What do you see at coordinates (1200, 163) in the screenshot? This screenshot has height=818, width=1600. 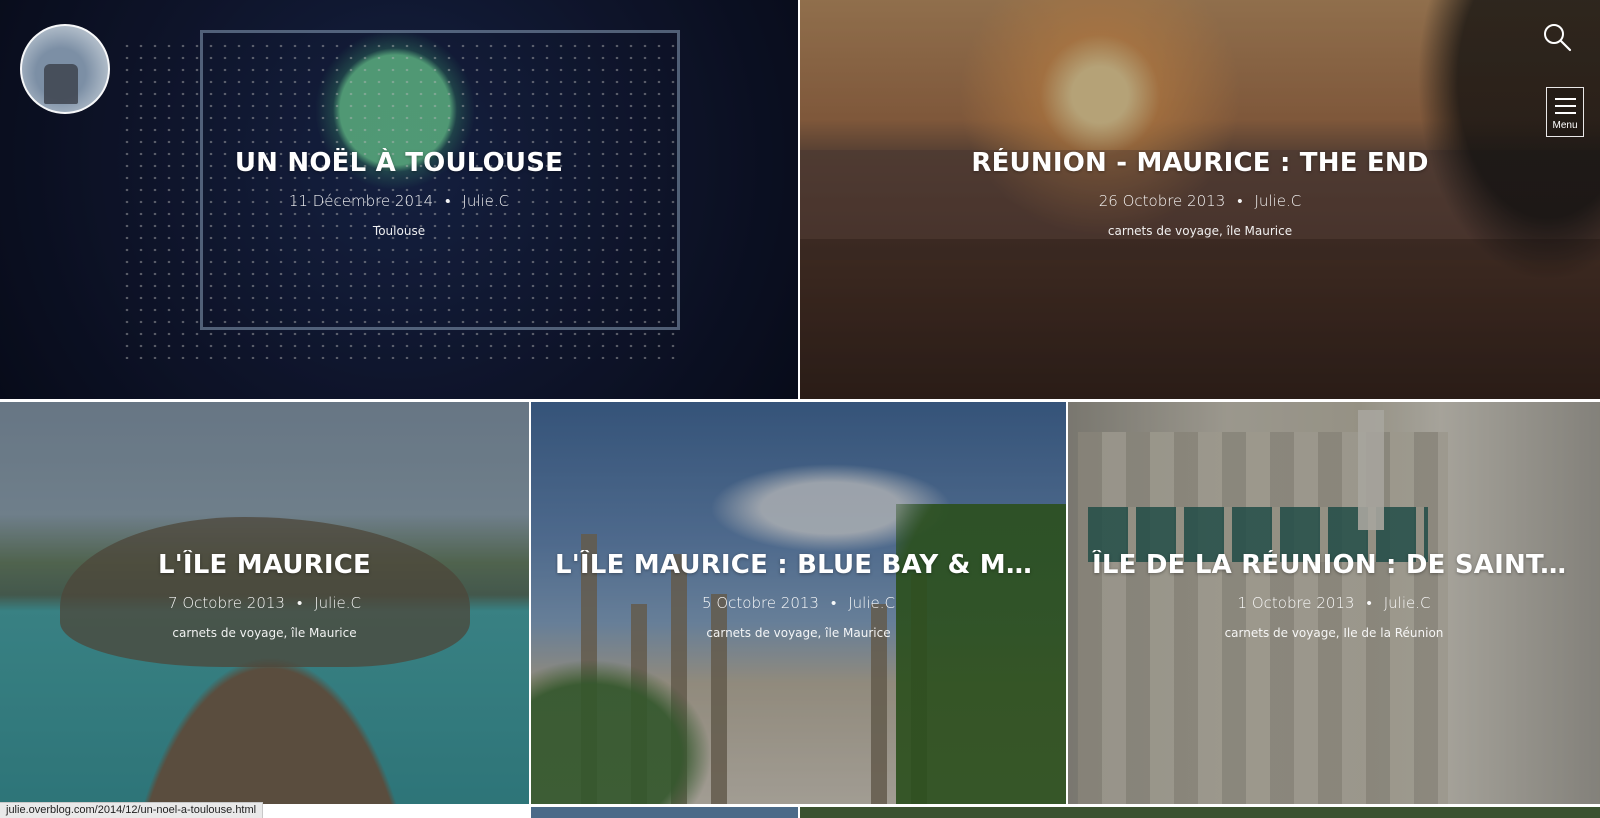 I see `post-title: RÉUNION - MAURICE : THE END` at bounding box center [1200, 163].